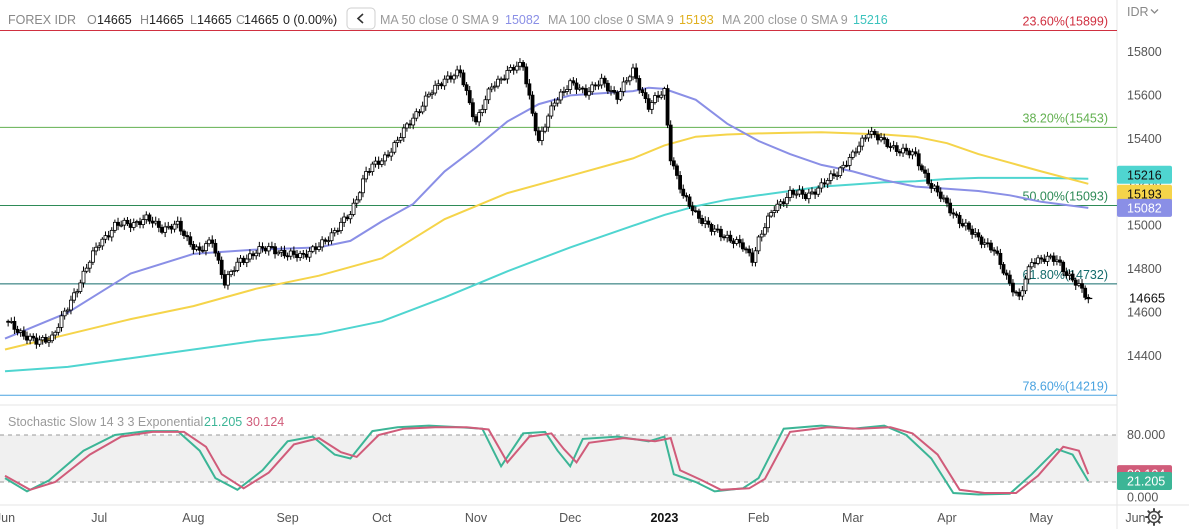  What do you see at coordinates (1144, 356) in the screenshot?
I see `price-tick: 14400` at bounding box center [1144, 356].